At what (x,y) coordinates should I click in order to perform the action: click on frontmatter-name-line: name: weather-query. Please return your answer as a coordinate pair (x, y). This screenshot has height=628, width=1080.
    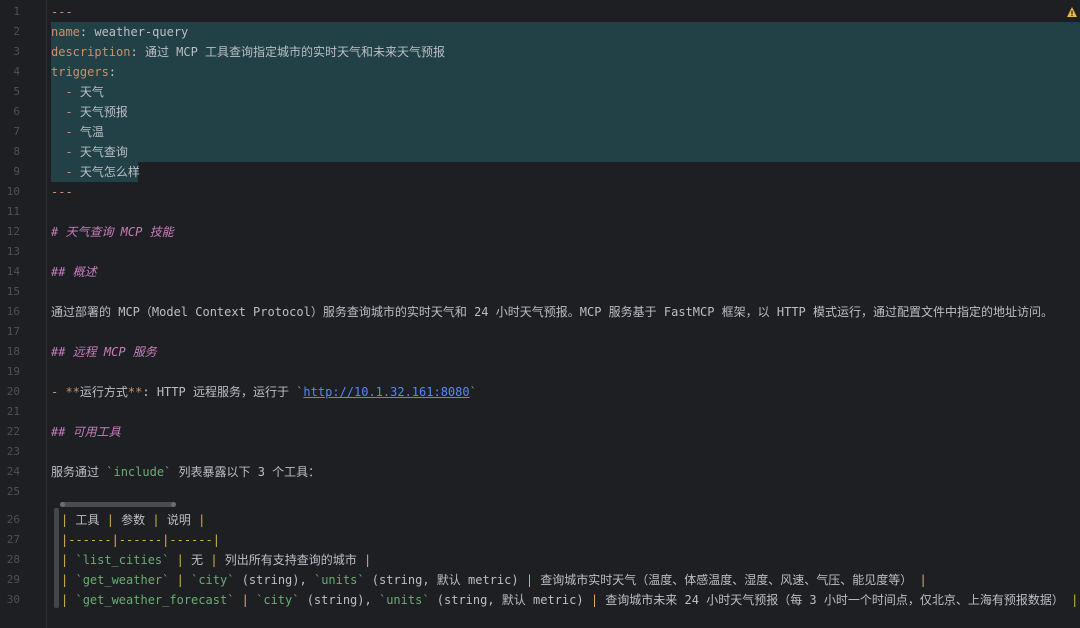
    Looking at the image, I should click on (120, 32).